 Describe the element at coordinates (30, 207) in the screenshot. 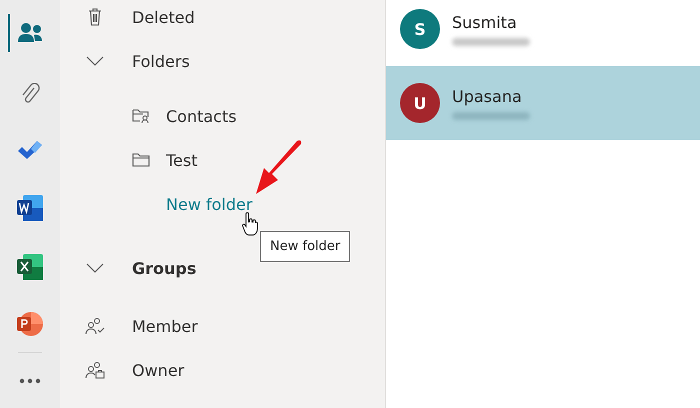

I see `document-app-icon` at that location.